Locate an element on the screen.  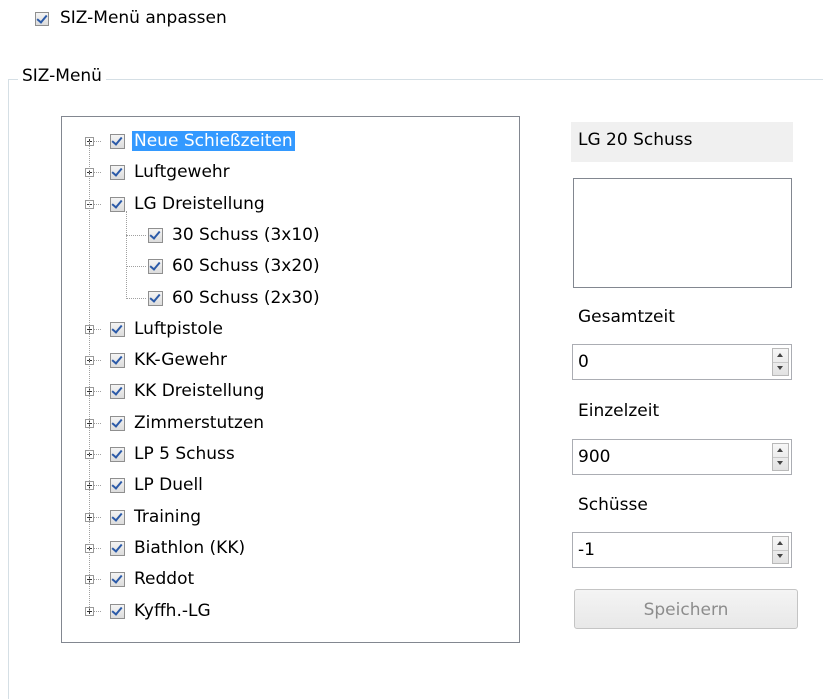
tree-item-label: LP 5 Schuss is located at coordinates (184, 454).